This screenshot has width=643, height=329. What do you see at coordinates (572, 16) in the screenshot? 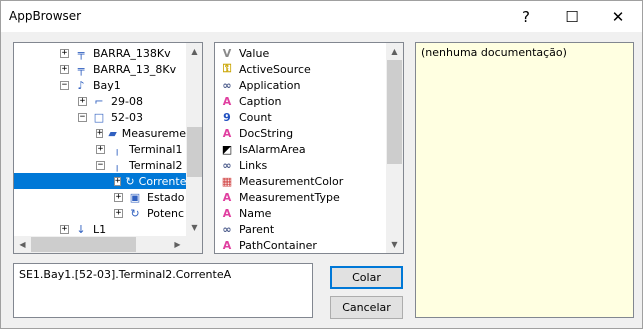
I see `maximize-button: ☐` at bounding box center [572, 16].